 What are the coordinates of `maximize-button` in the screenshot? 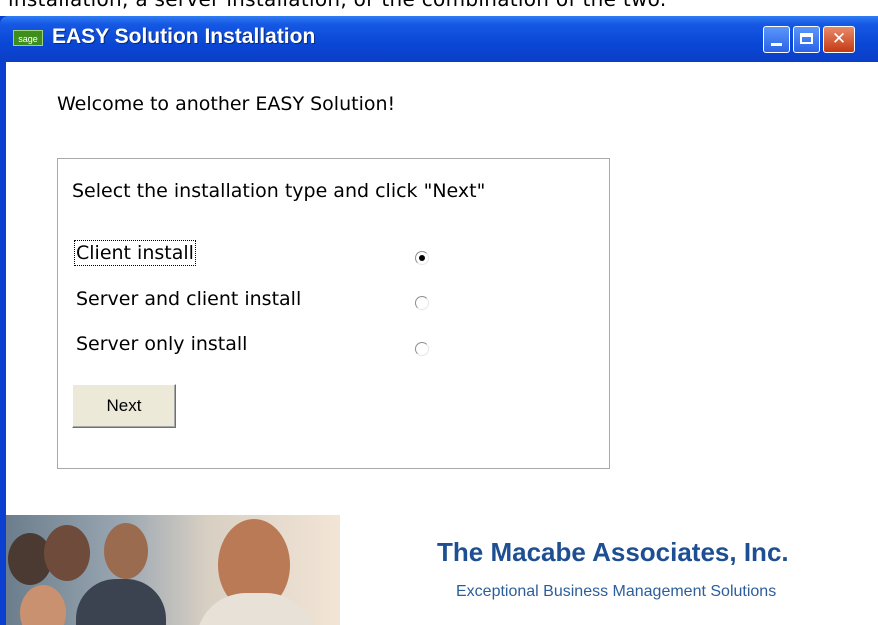 It's located at (806, 39).